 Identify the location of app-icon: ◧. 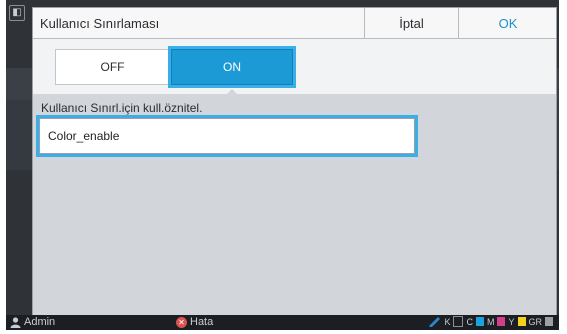
(17, 13).